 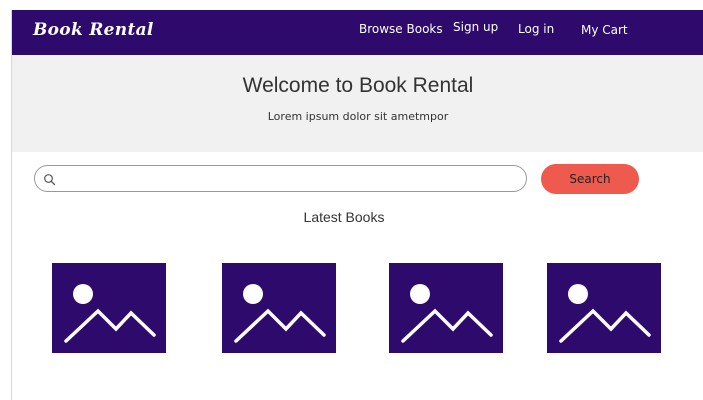 I want to click on nav-sign-up: Sign up, so click(x=475, y=27).